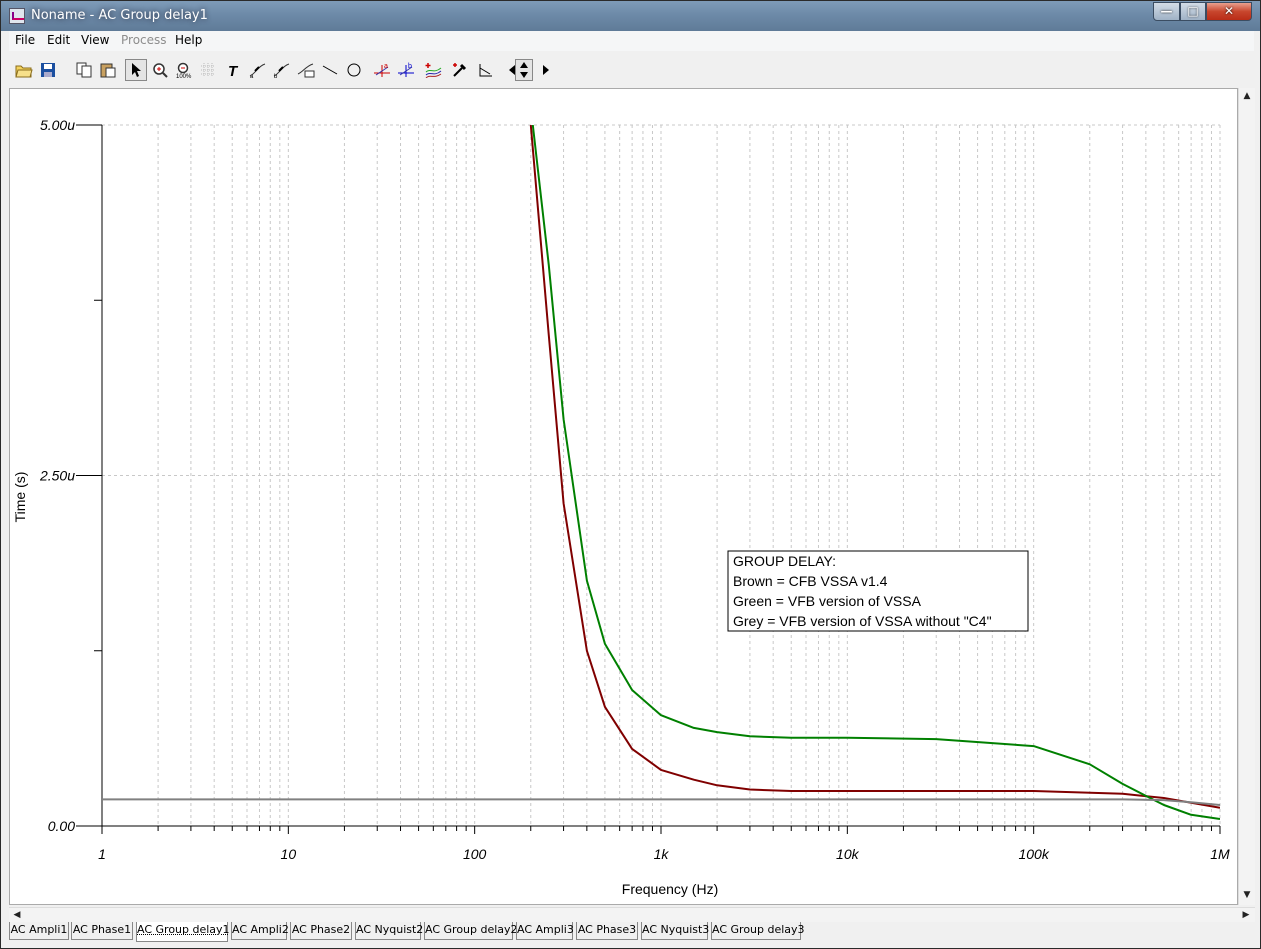 The image size is (1261, 949). I want to click on tab-ac-group-delay2: AC Group delay2, so click(471, 931).